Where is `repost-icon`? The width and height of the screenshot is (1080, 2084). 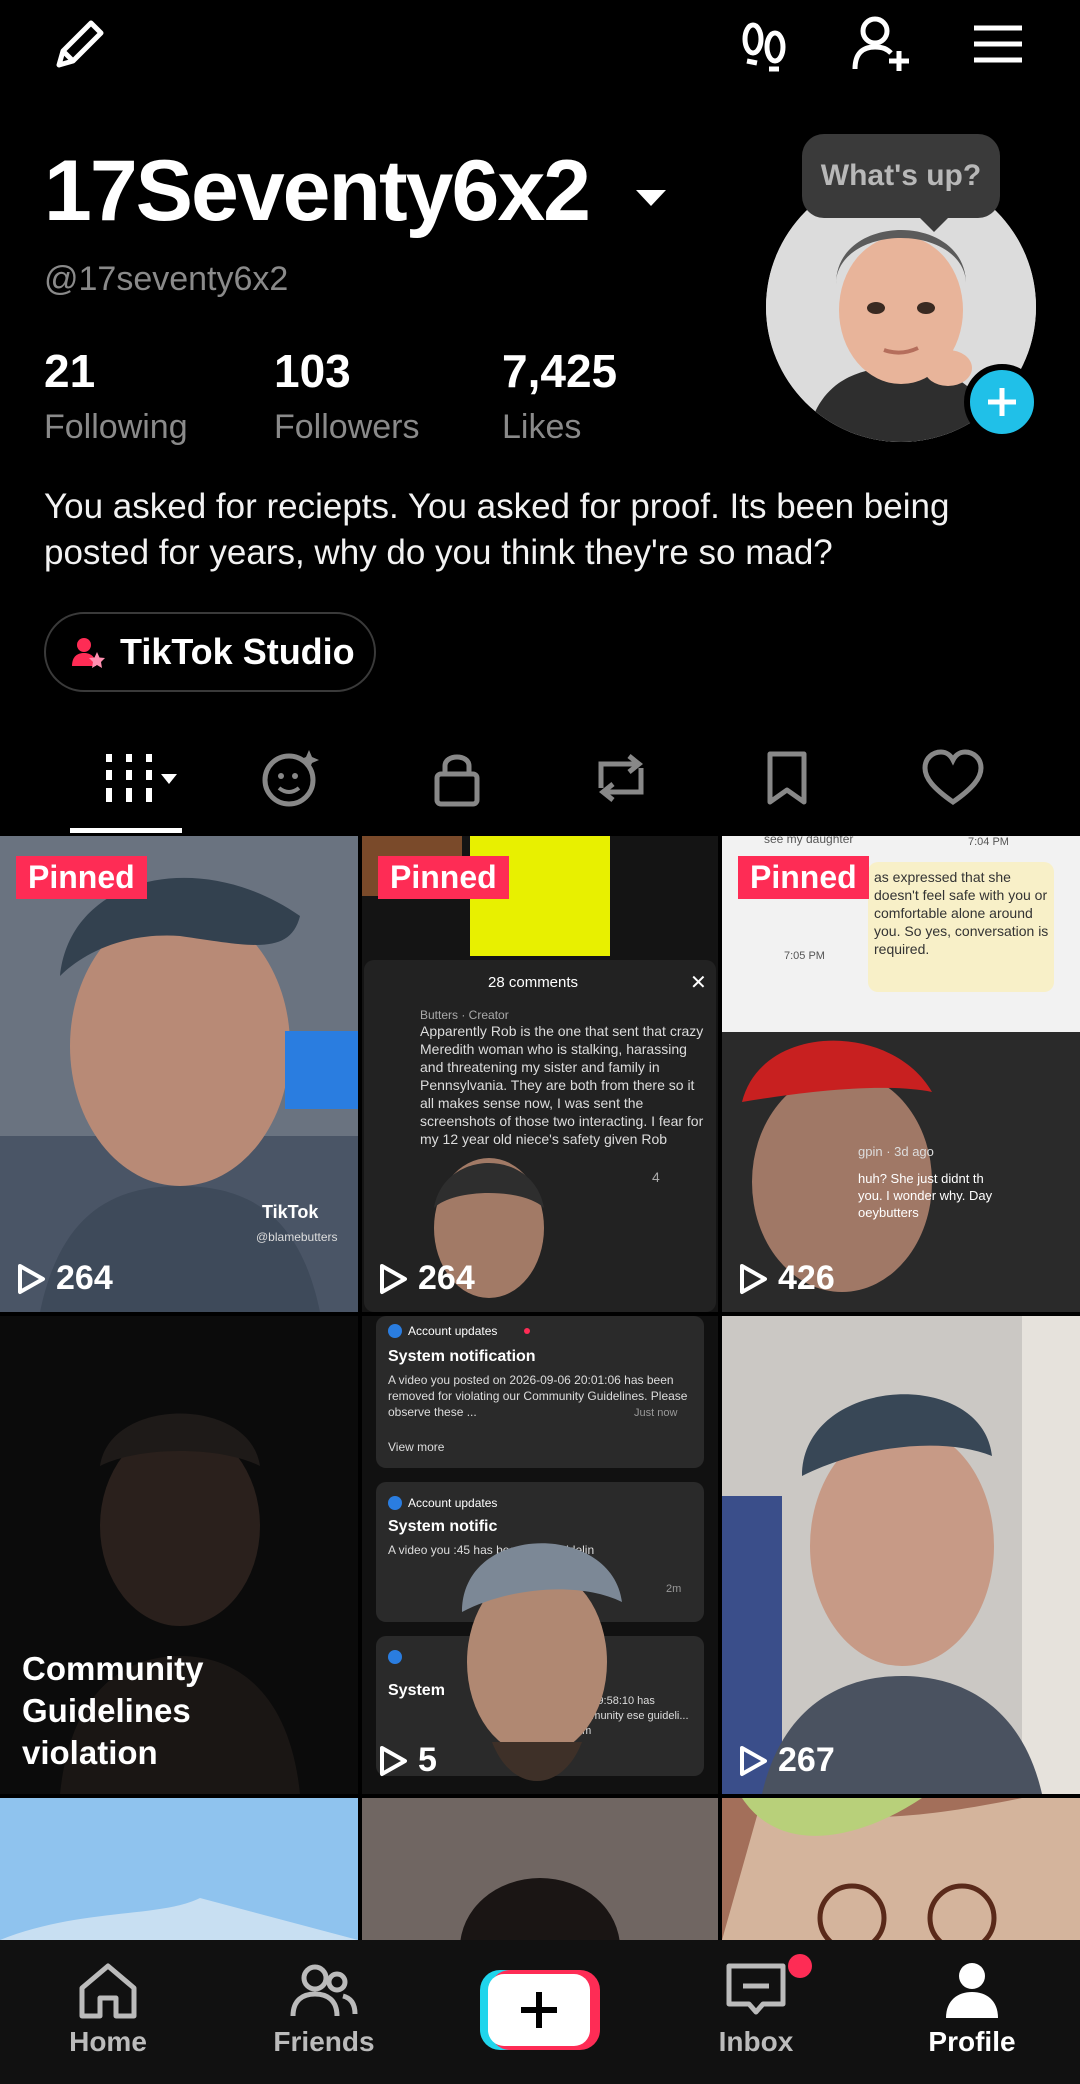 repost-icon is located at coordinates (621, 778).